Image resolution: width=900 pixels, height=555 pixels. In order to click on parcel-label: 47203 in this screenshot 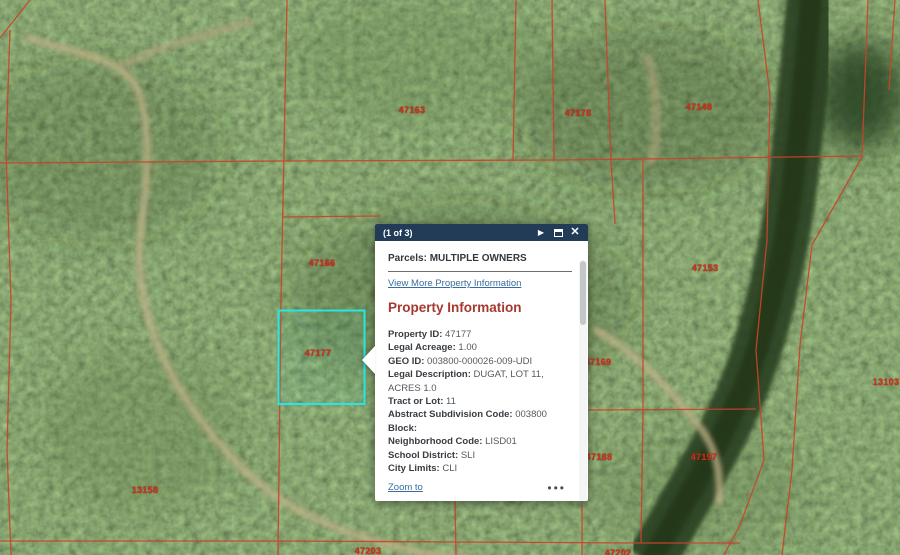, I will do `click(368, 550)`.